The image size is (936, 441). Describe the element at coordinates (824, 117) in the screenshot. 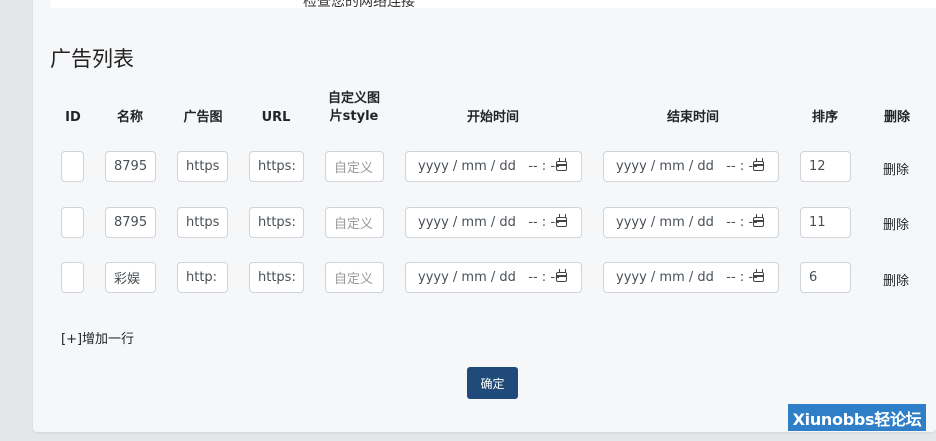

I see `col-header-order: 排序` at that location.